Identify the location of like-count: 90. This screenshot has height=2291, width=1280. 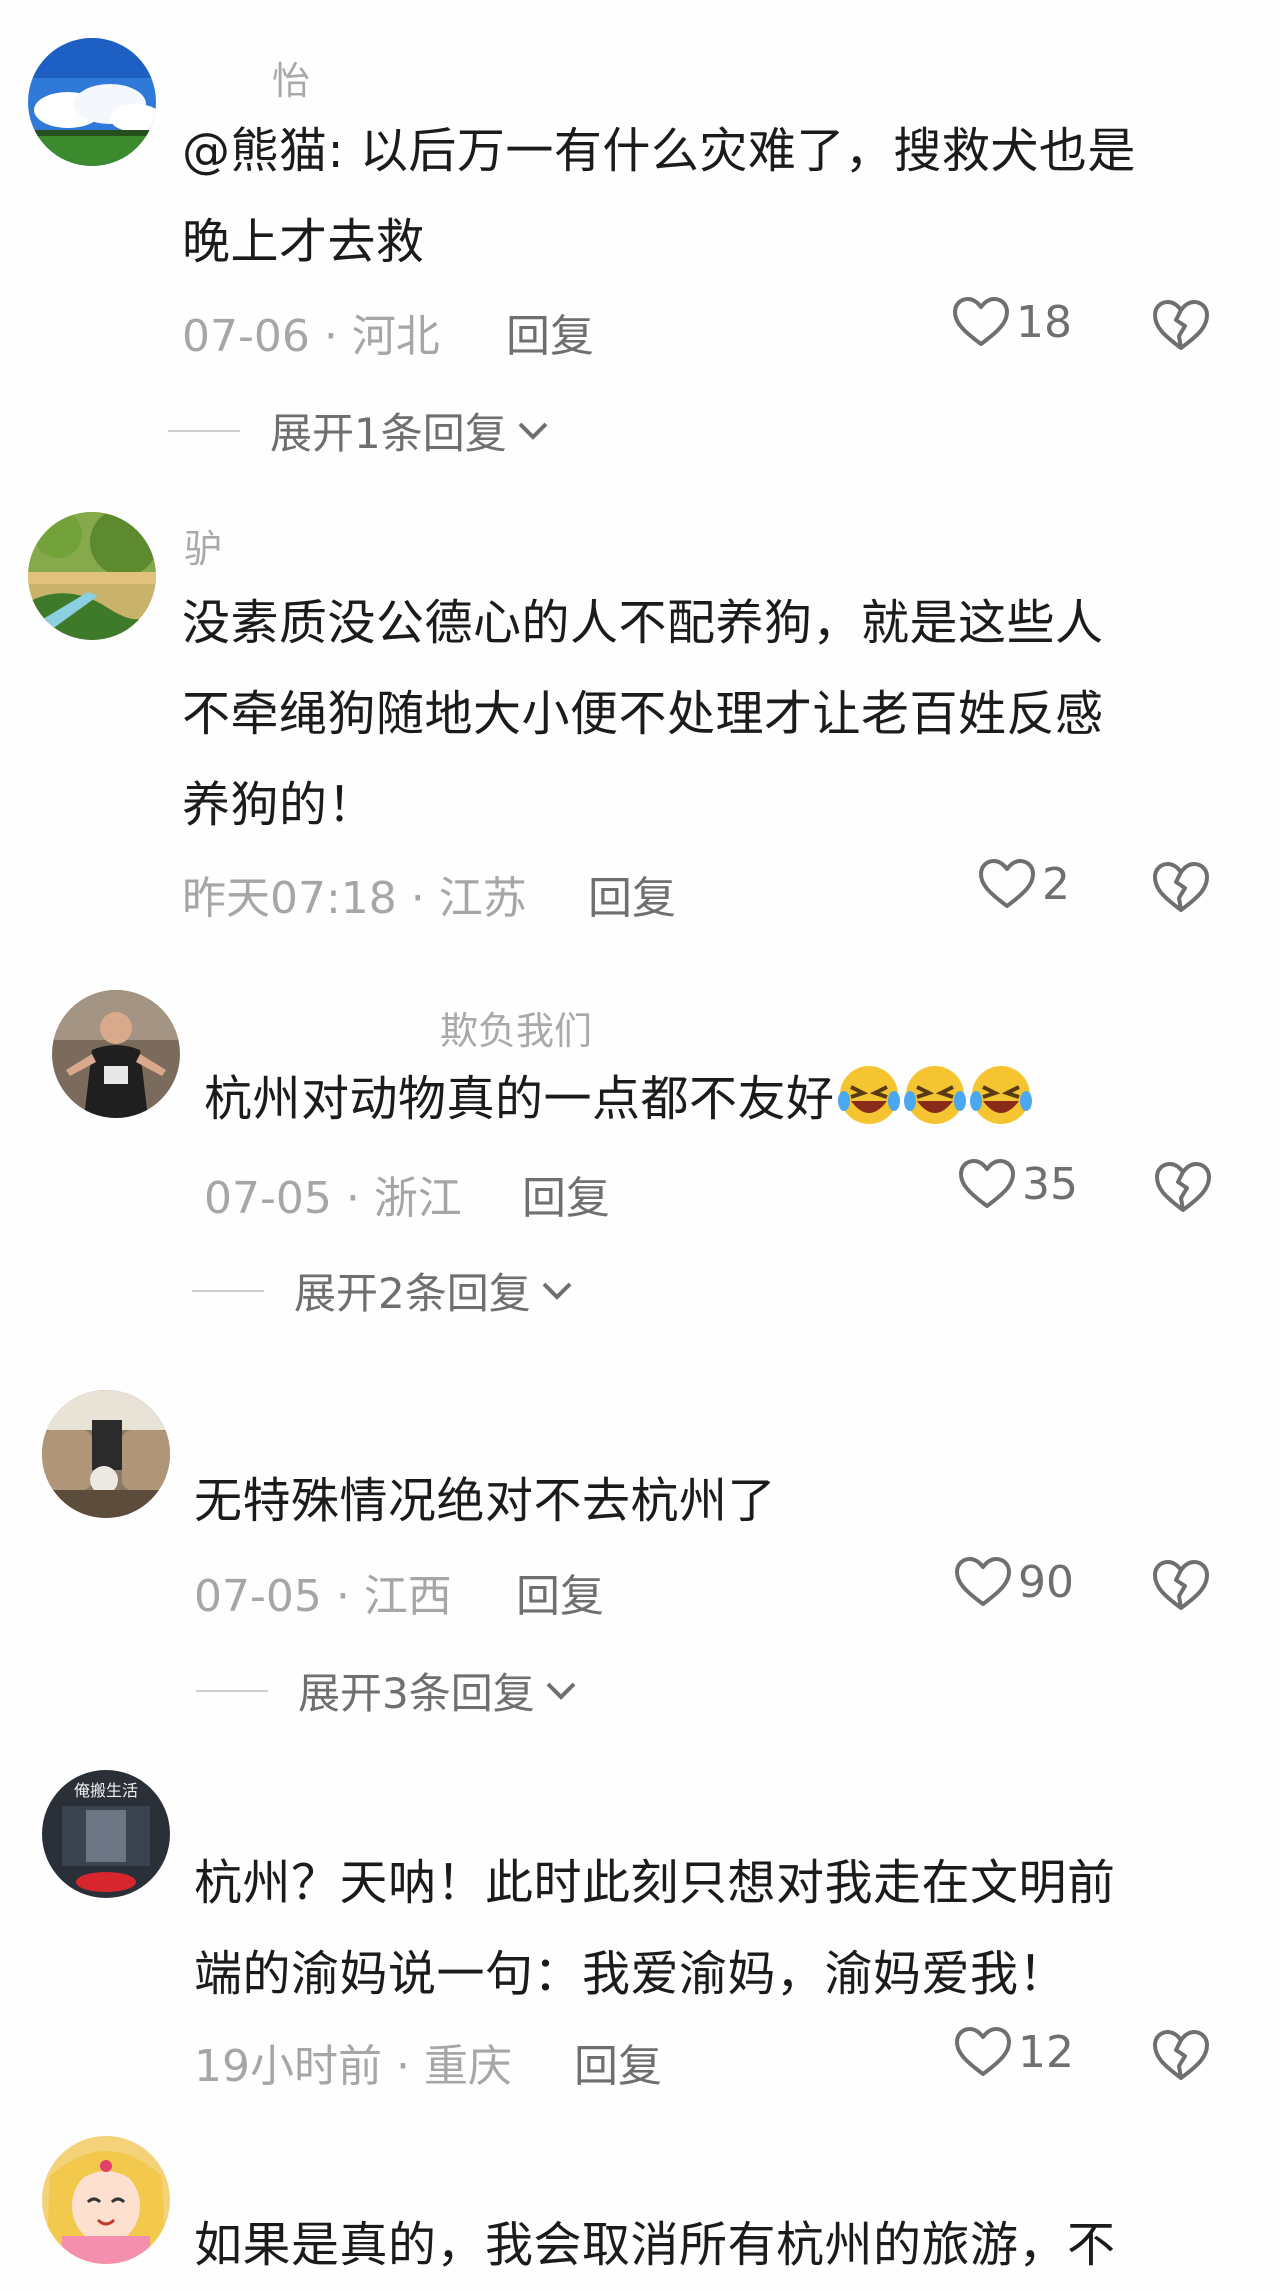
(1046, 1582).